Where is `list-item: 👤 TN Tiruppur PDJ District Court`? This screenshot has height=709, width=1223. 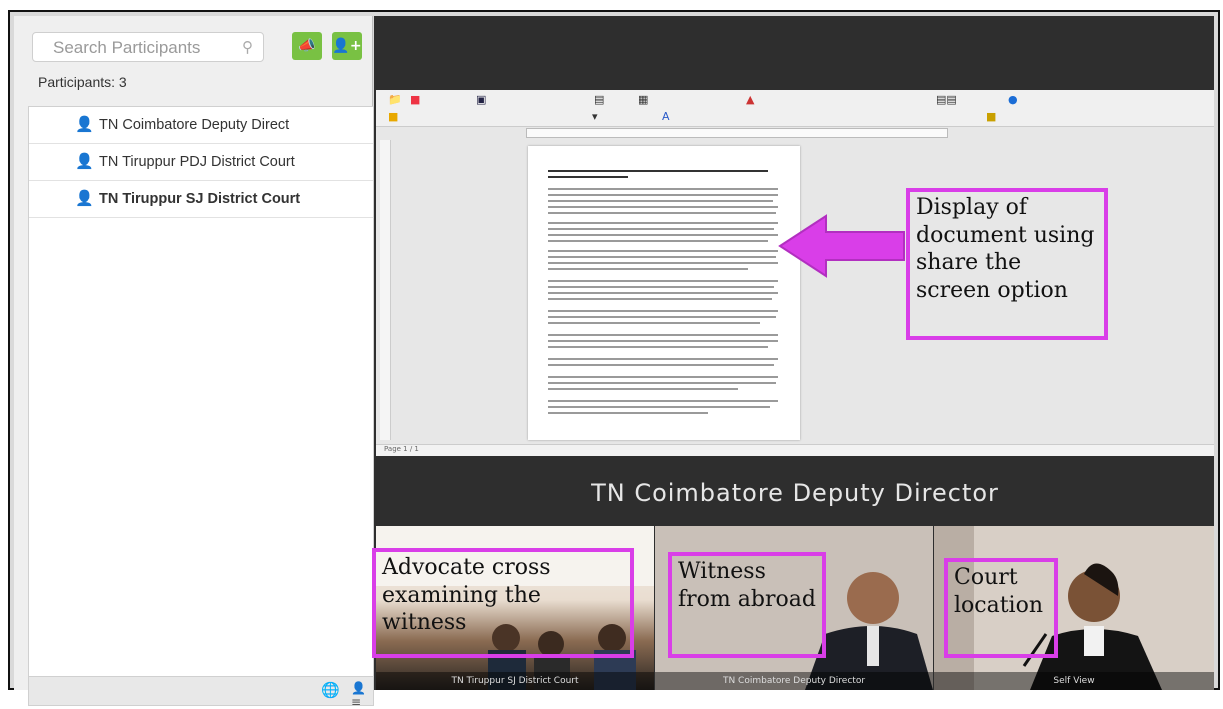 list-item: 👤 TN Tiruppur PDJ District Court is located at coordinates (201, 162).